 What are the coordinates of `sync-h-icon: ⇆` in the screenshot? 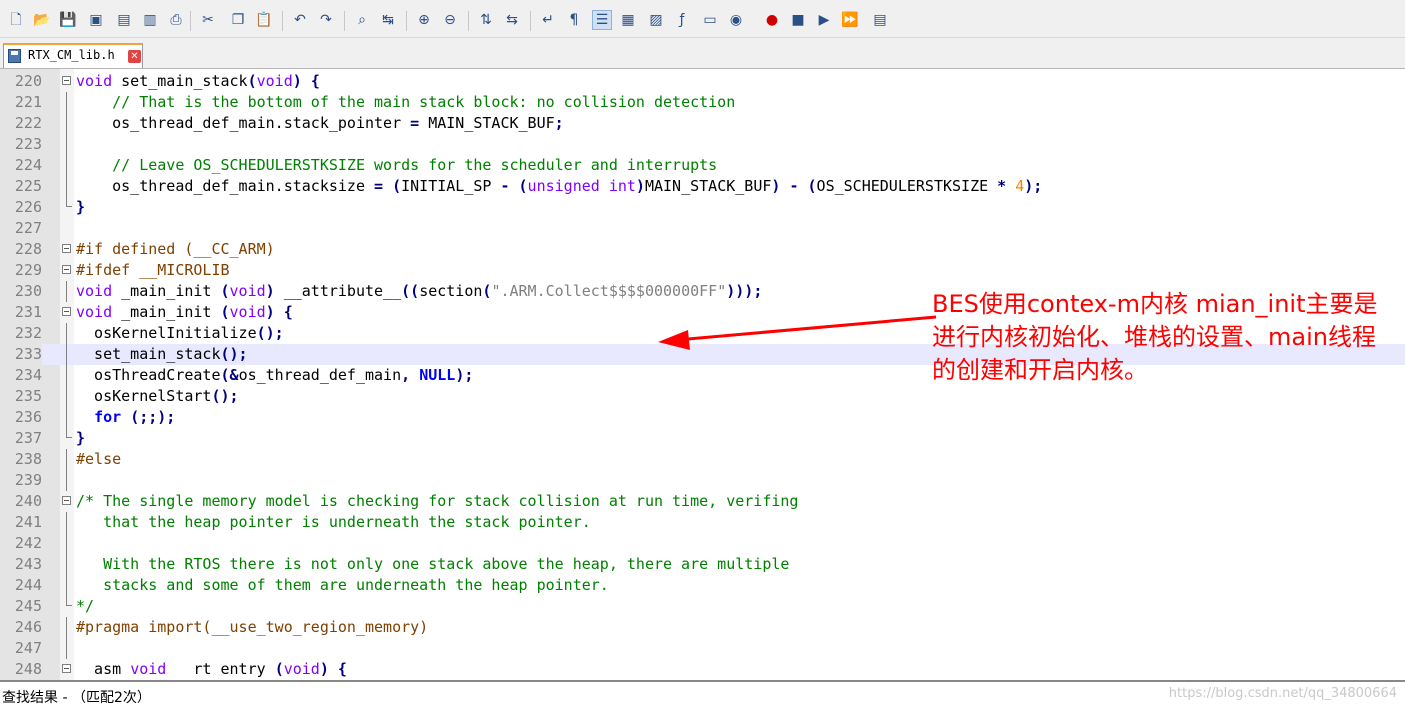 It's located at (512, 20).